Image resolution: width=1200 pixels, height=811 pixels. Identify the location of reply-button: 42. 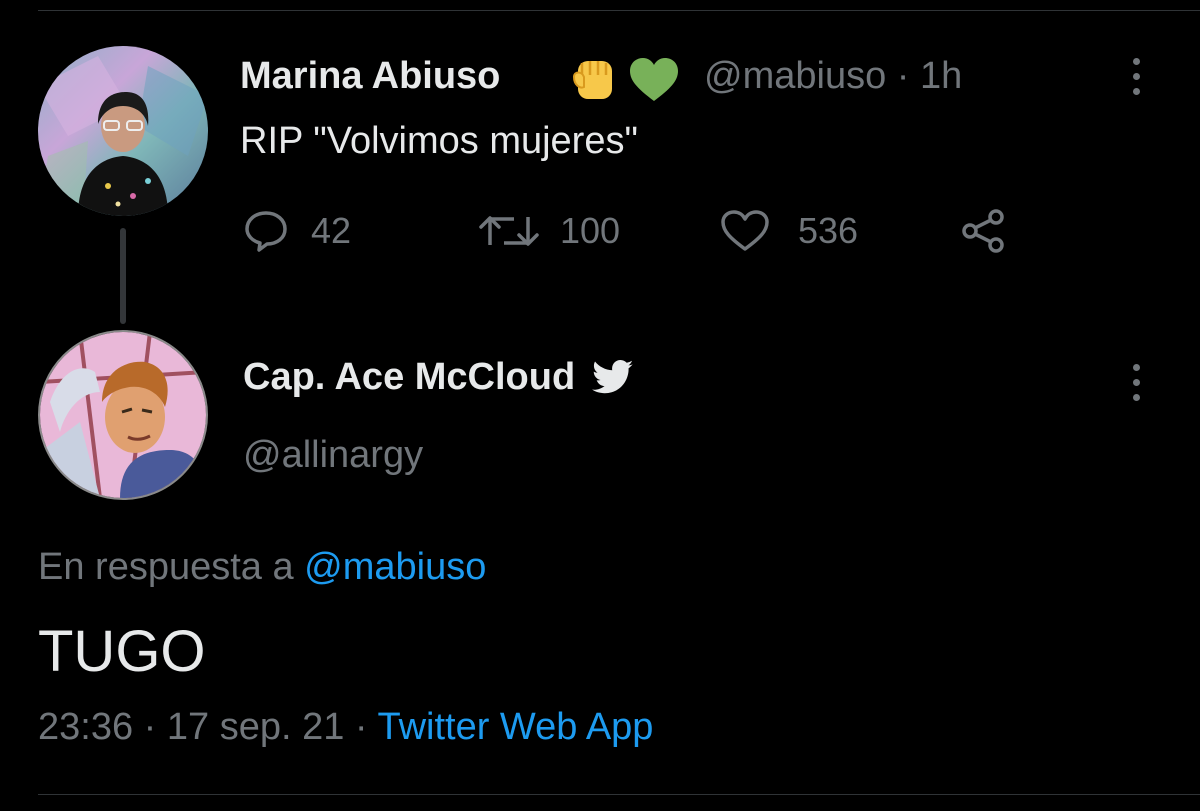
(297, 231).